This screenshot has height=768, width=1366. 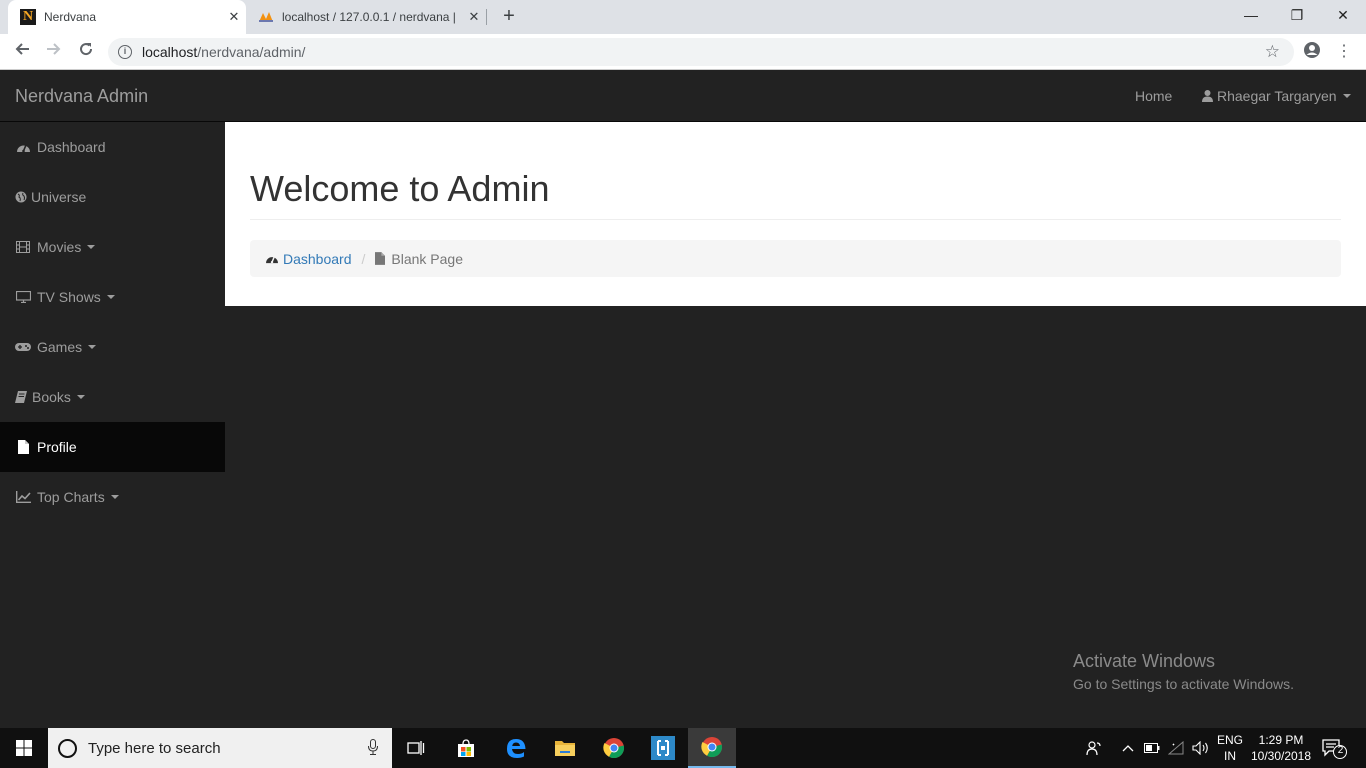 I want to click on sidebar-item-label: Profile, so click(x=57, y=447).